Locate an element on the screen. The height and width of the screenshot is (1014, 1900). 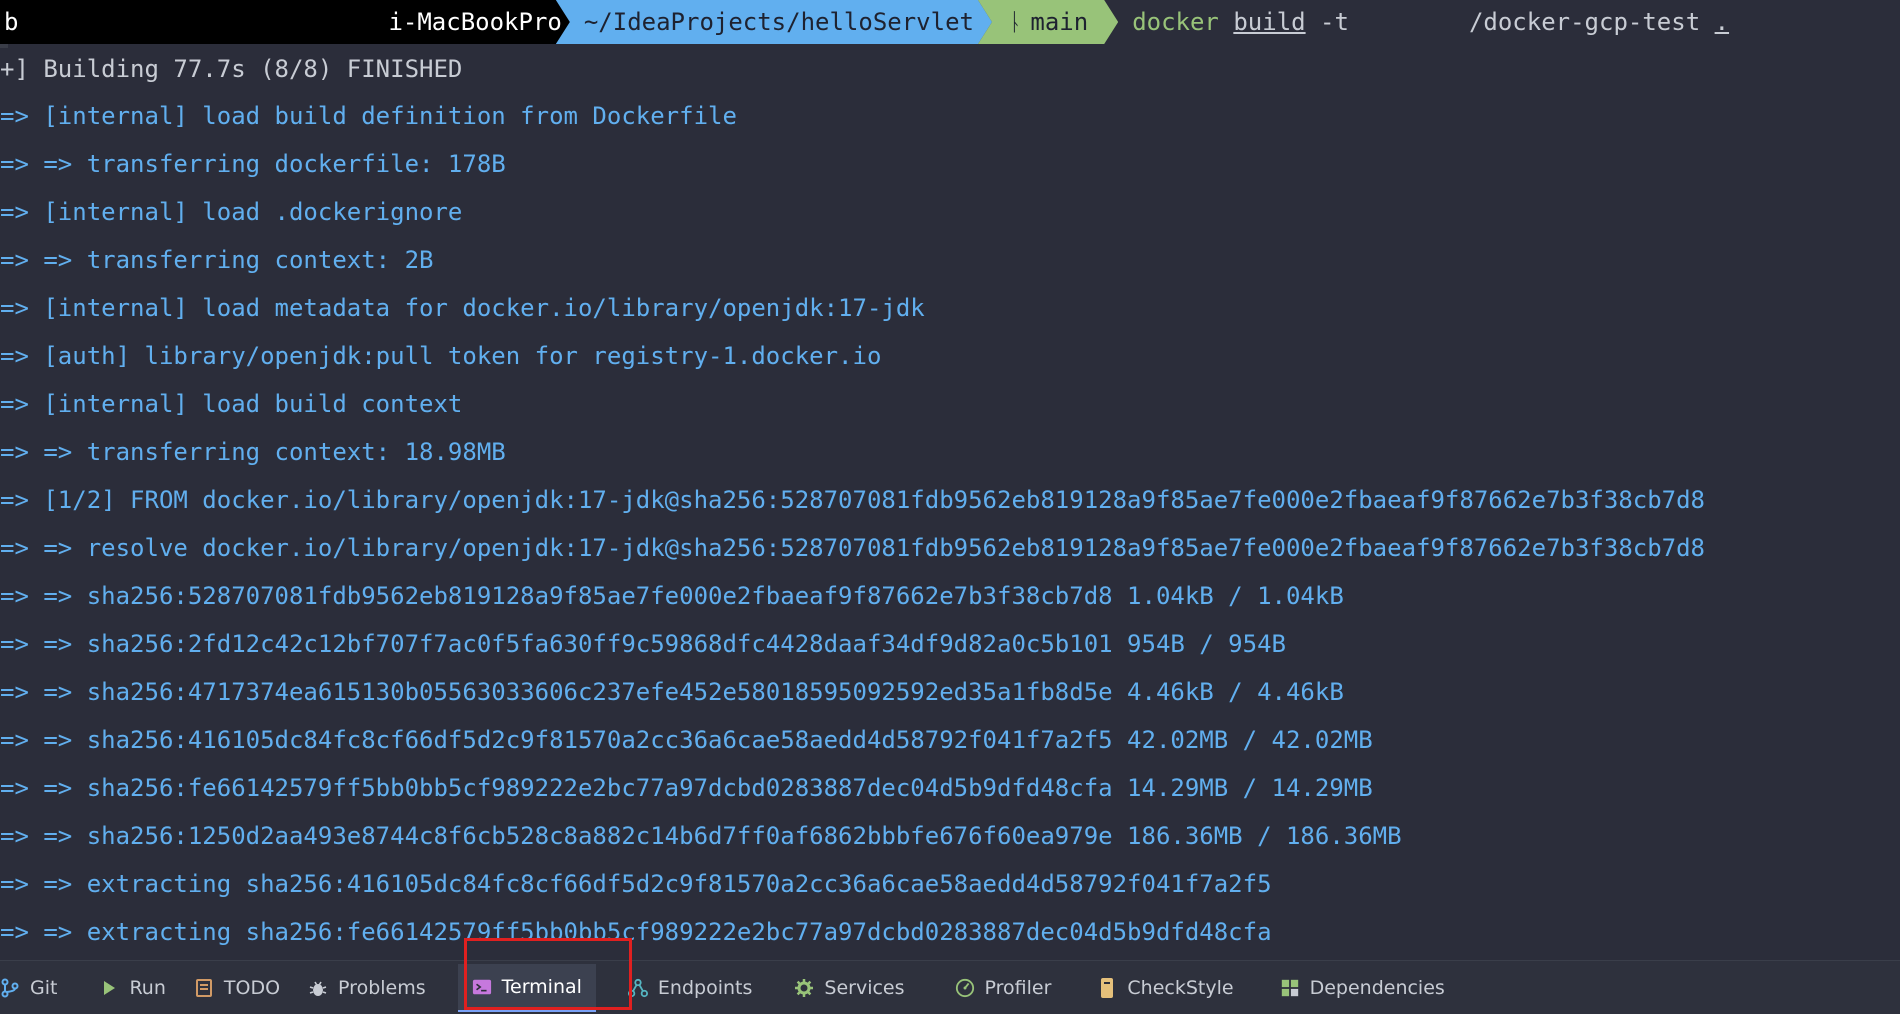
tab-dependencies: Dependencies is located at coordinates (1362, 988).